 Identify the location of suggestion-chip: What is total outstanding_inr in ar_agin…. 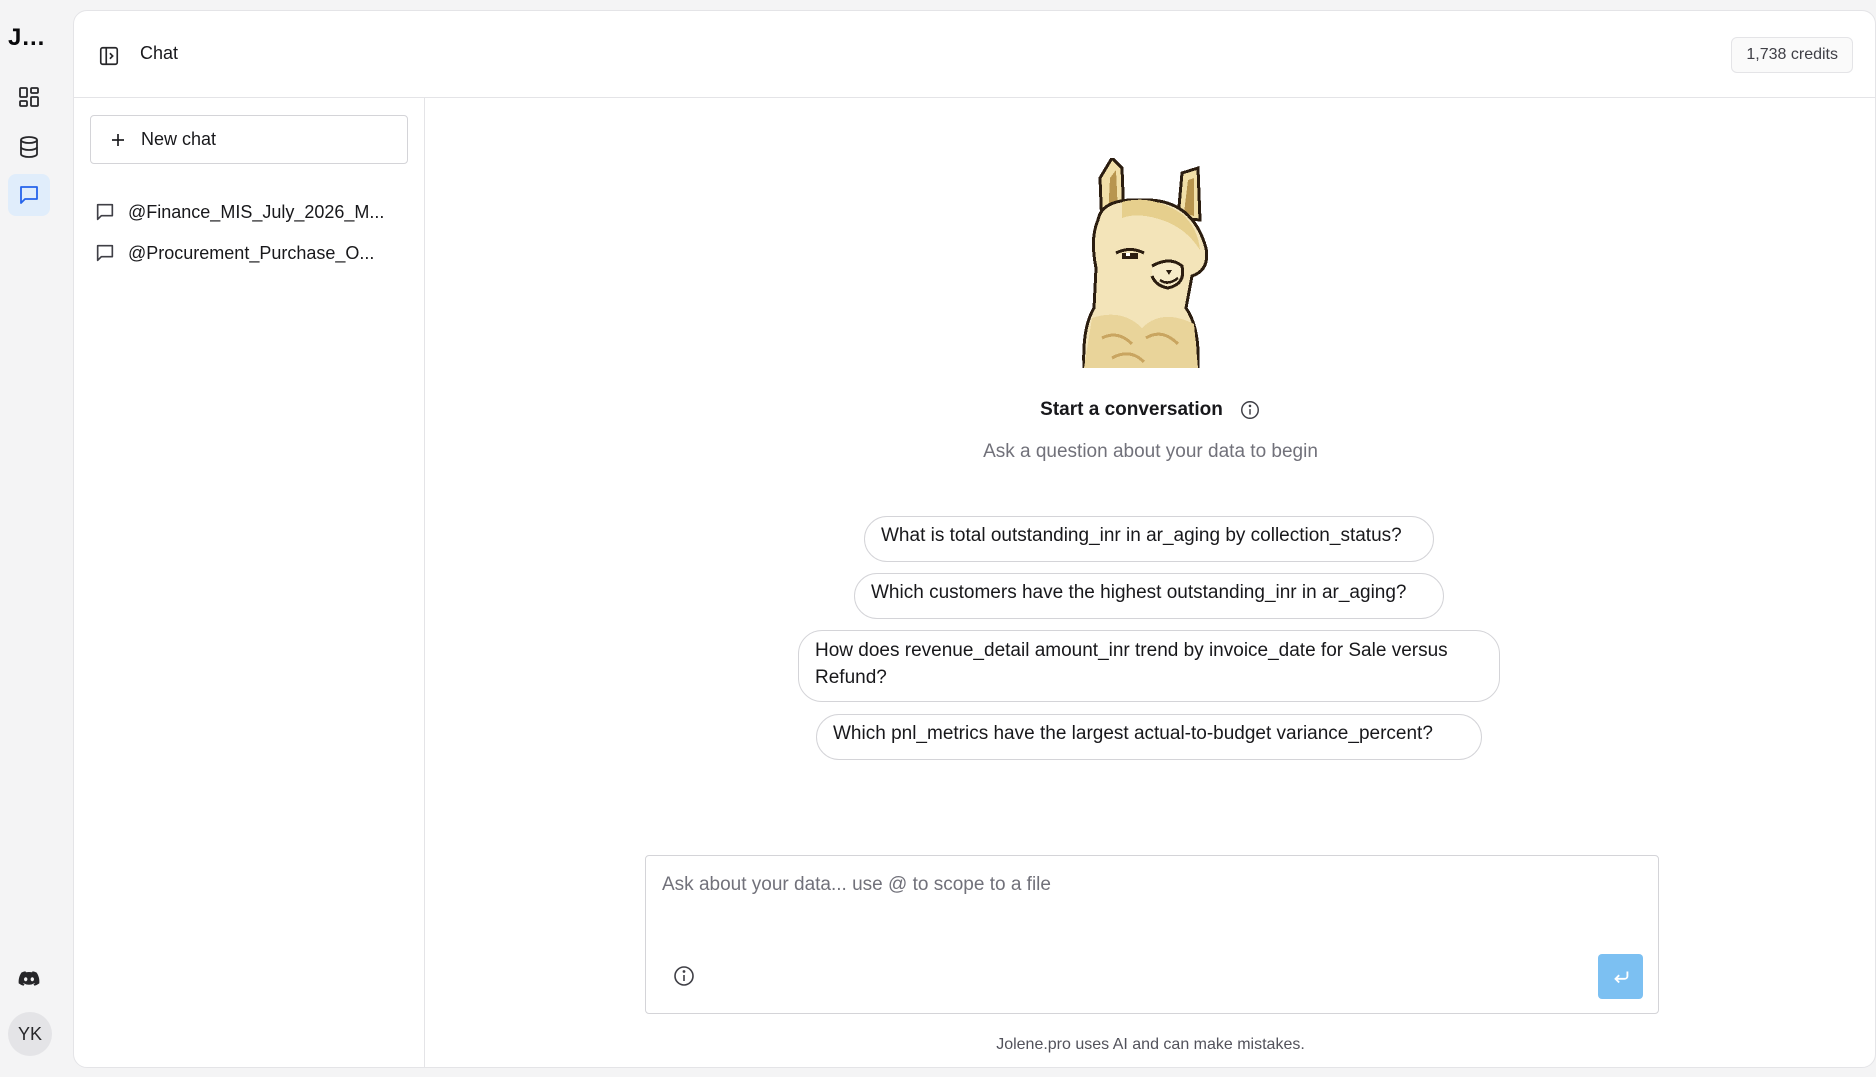
(1149, 539).